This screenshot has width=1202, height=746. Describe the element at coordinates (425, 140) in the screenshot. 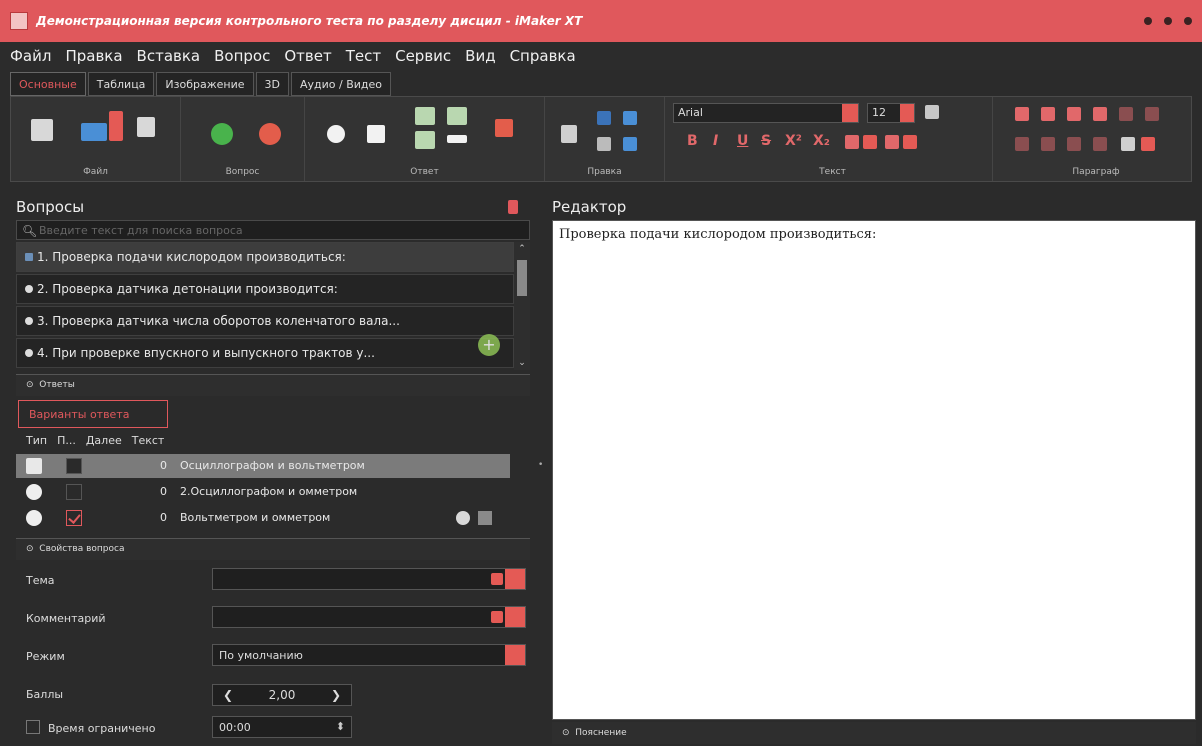

I see `table-answer-icon` at that location.